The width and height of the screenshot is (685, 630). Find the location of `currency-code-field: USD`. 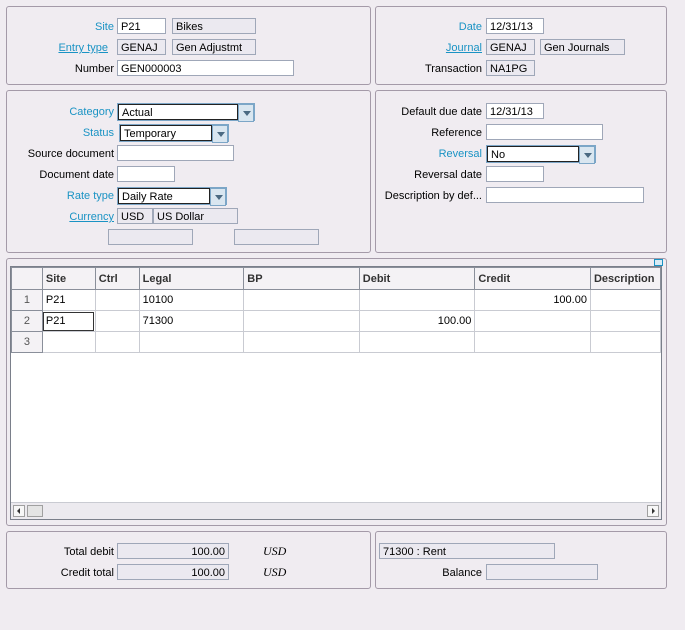

currency-code-field: USD is located at coordinates (135, 216).